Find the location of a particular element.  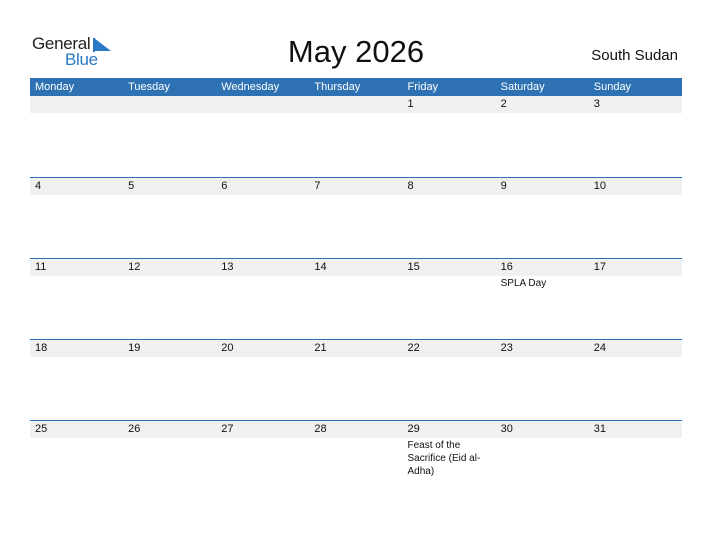

day-cell: 25 is located at coordinates (77, 461).